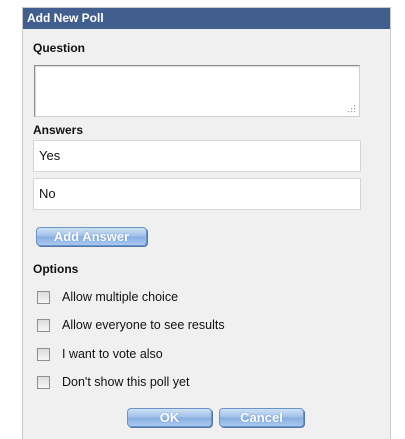 This screenshot has height=439, width=405. I want to click on multiple-choice-checkbox, so click(43, 297).